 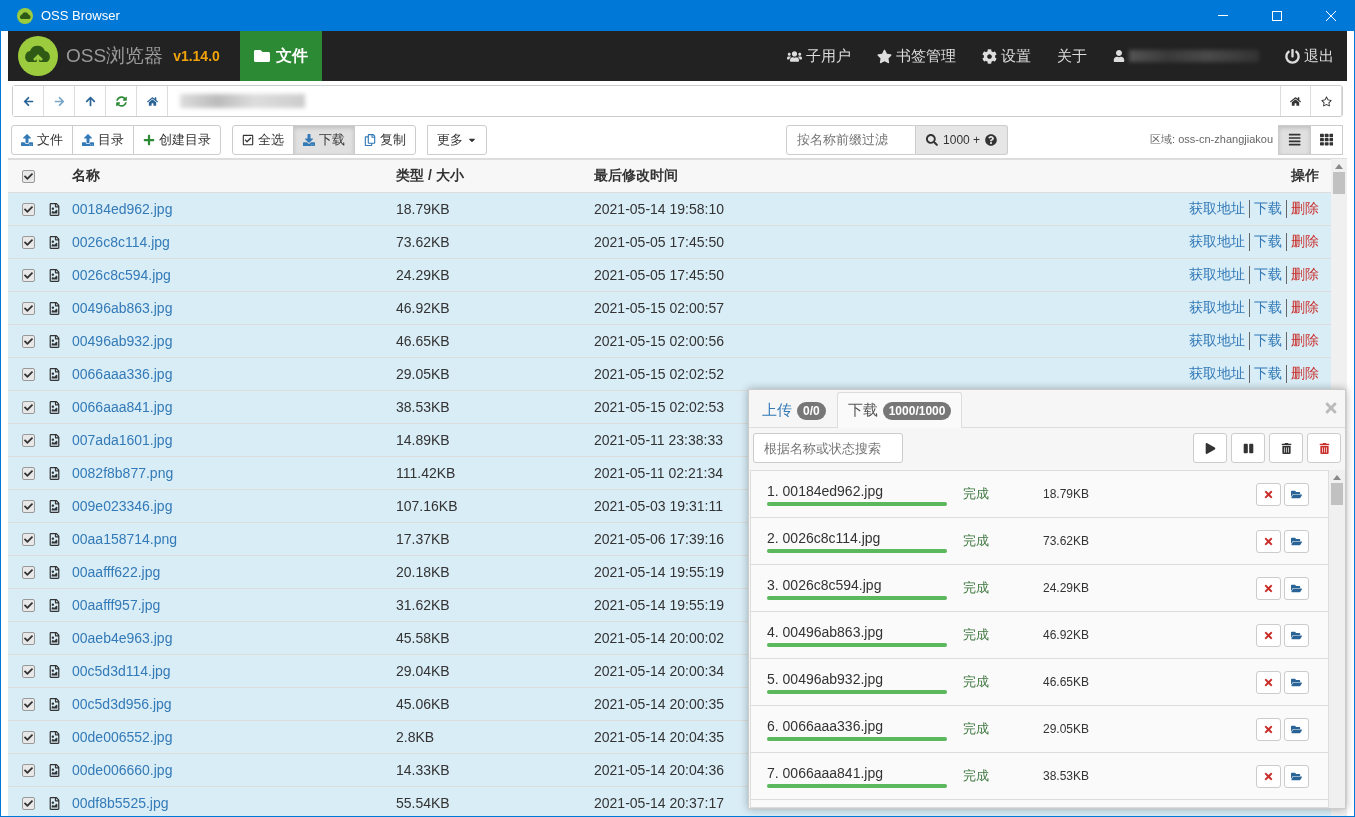 What do you see at coordinates (234, 440) in the screenshot?
I see `file-link: 007ada1601.jpg` at bounding box center [234, 440].